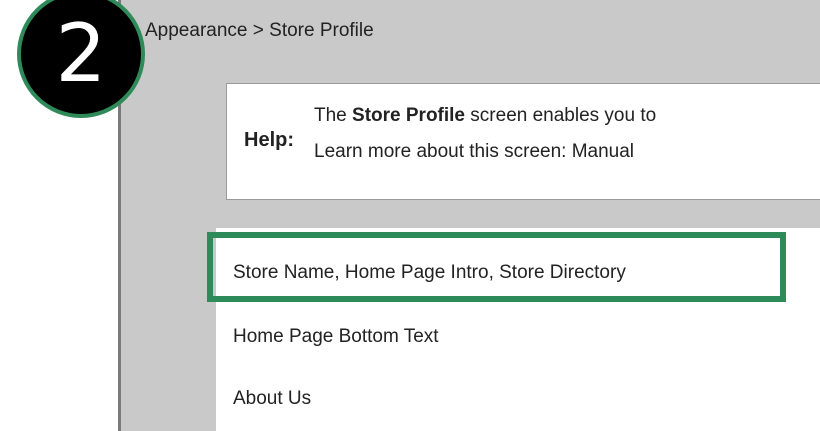 This screenshot has width=820, height=431. What do you see at coordinates (269, 140) in the screenshot?
I see `help-label: Help:` at bounding box center [269, 140].